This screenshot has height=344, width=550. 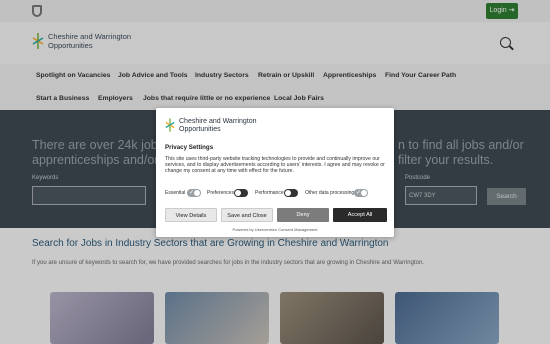 I want to click on view-details-button: View Details, so click(x=191, y=215).